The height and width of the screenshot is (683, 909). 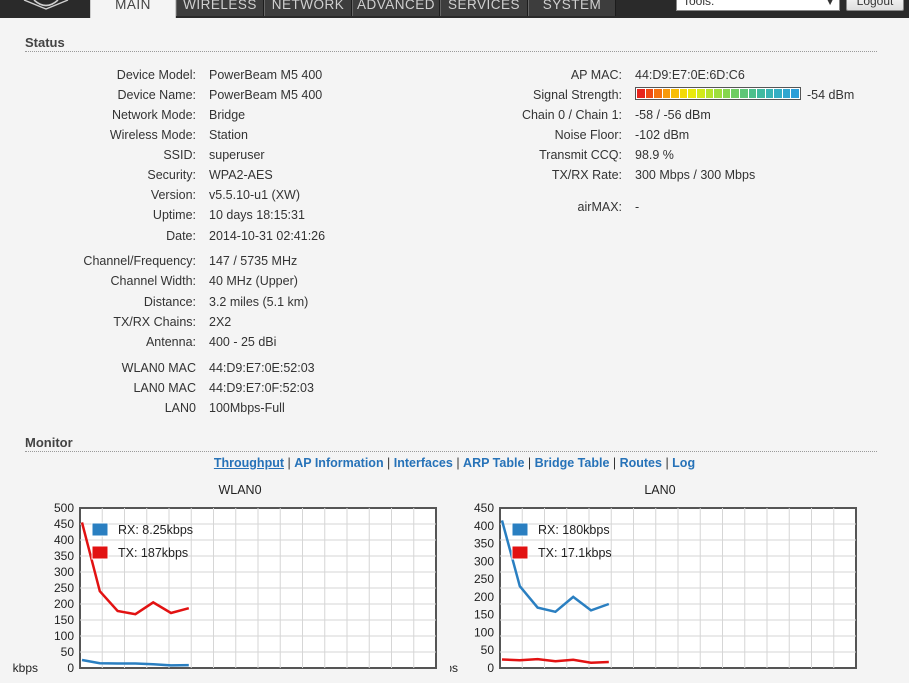 What do you see at coordinates (575, 553) in the screenshot?
I see `tx-legend-label: TX: 17.1kbps` at bounding box center [575, 553].